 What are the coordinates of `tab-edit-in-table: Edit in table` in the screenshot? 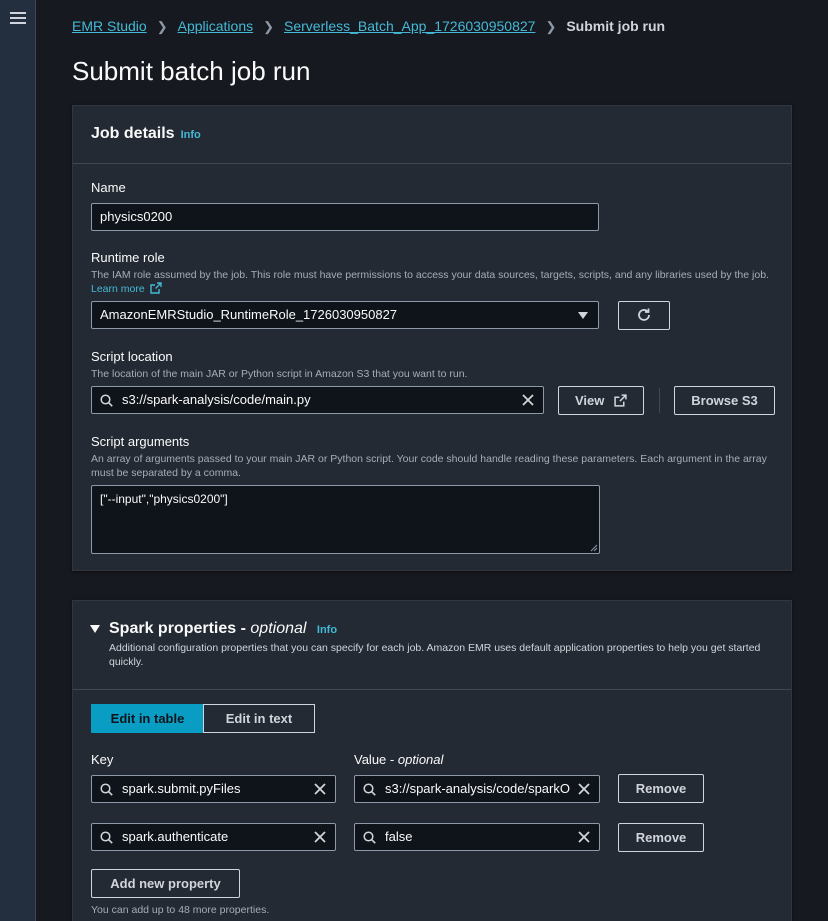 It's located at (147, 718).